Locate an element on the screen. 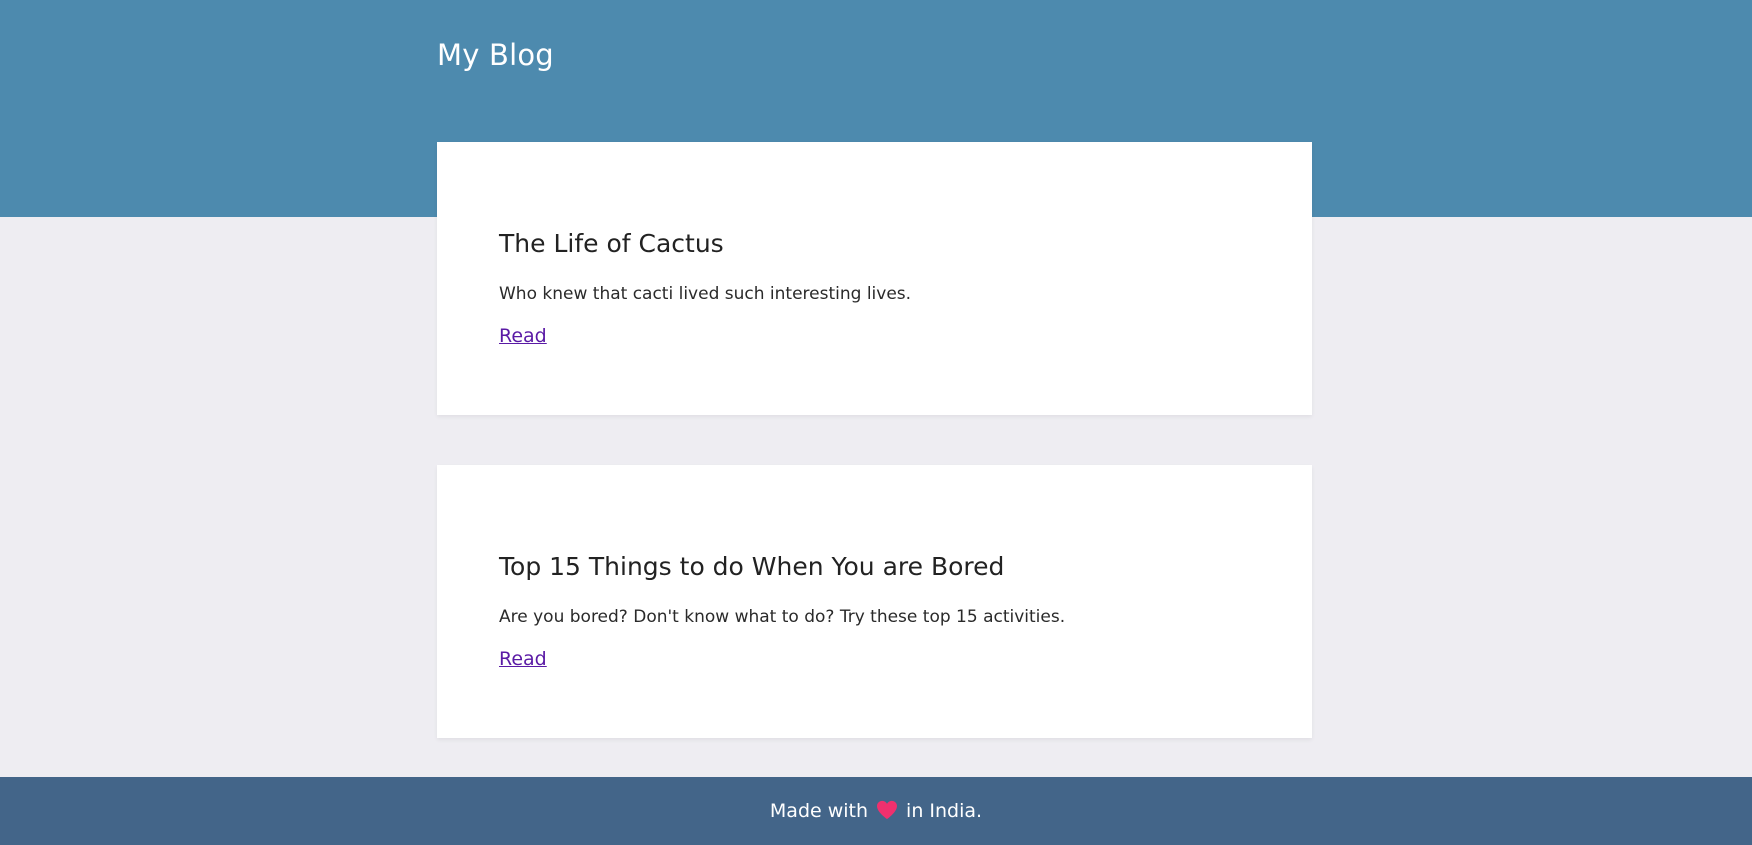 This screenshot has height=845, width=1752. footer: Made with in India. is located at coordinates (876, 811).